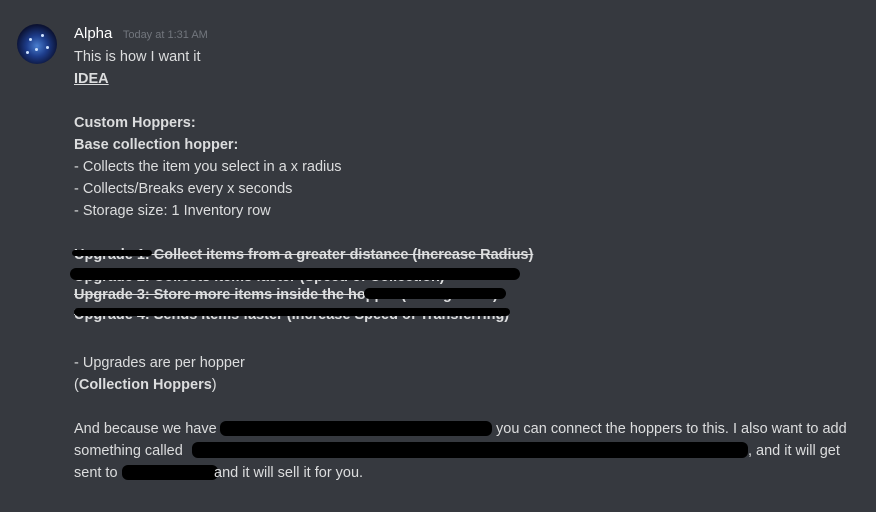 The width and height of the screenshot is (876, 512). I want to click on paragraph-line-2: something called , and it will get, so click(469, 451).